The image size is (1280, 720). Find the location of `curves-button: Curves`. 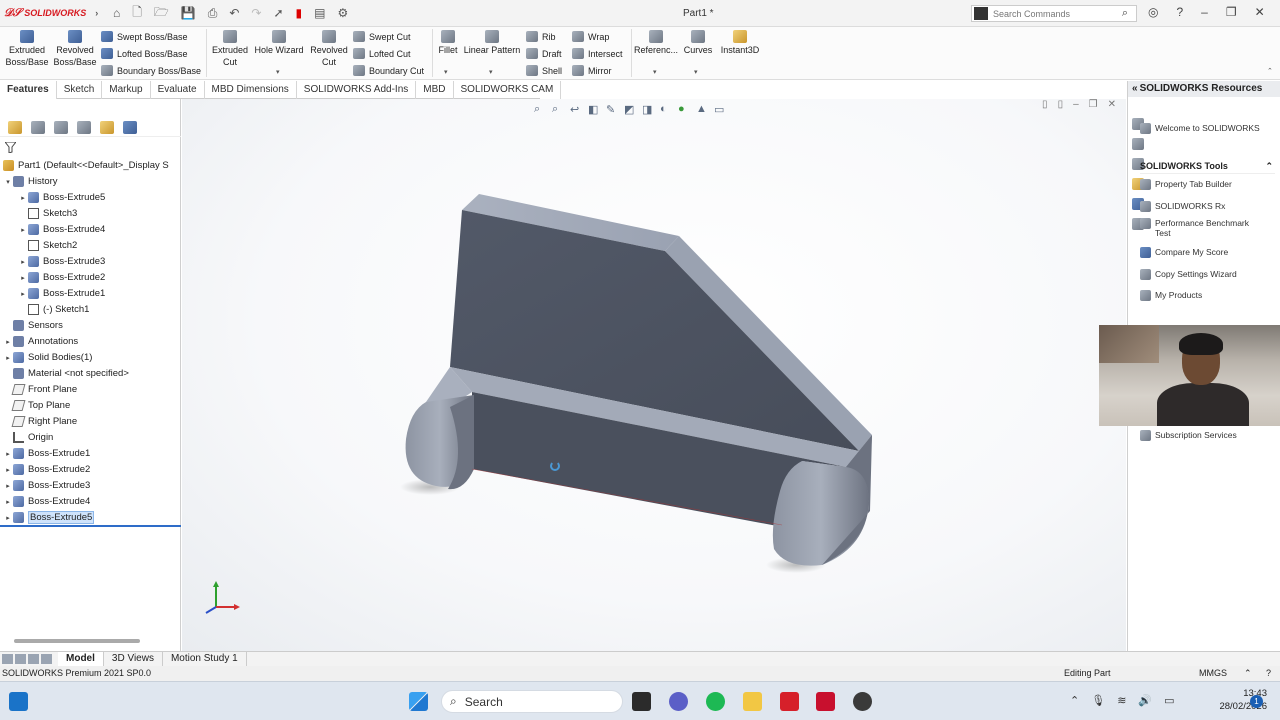

curves-button: Curves is located at coordinates (698, 43).